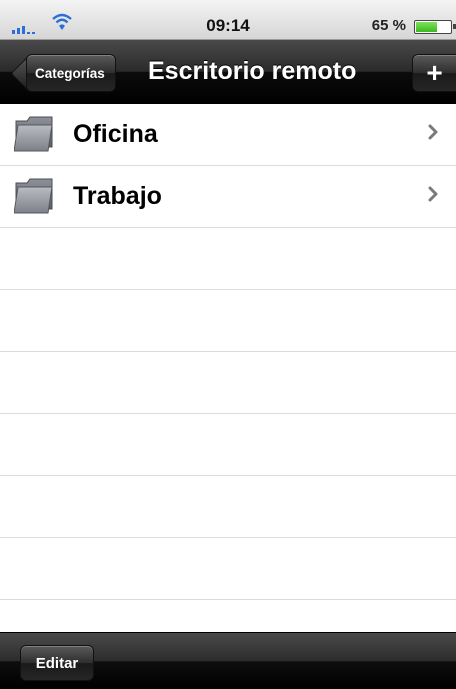  I want to click on list-item-label: Trabajo, so click(117, 196).